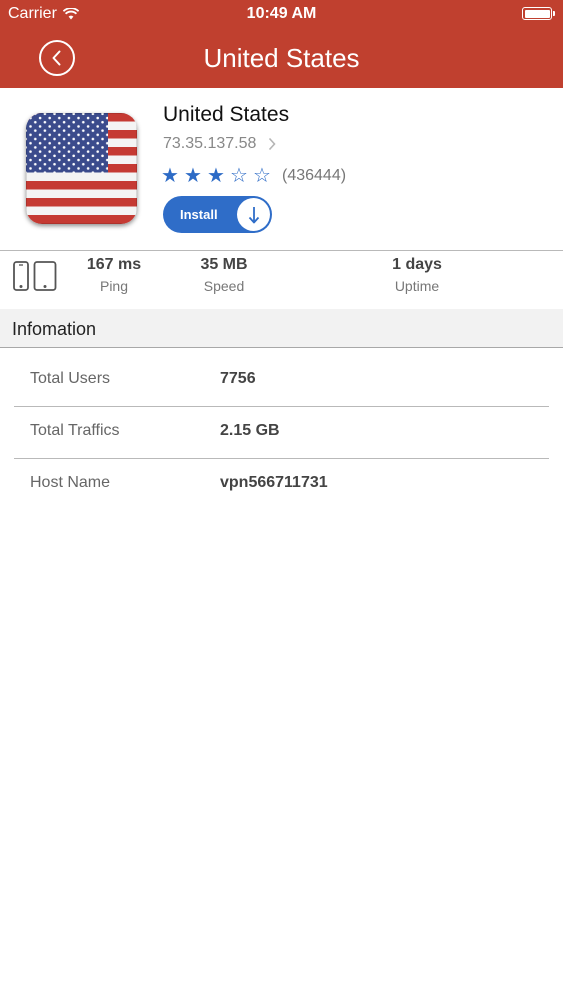 The image size is (563, 1000). I want to click on info-label: Host Name, so click(70, 482).